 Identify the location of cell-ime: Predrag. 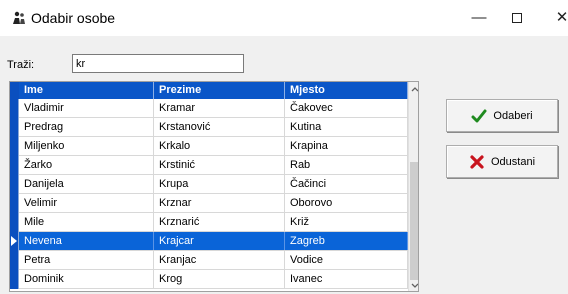
(86, 127).